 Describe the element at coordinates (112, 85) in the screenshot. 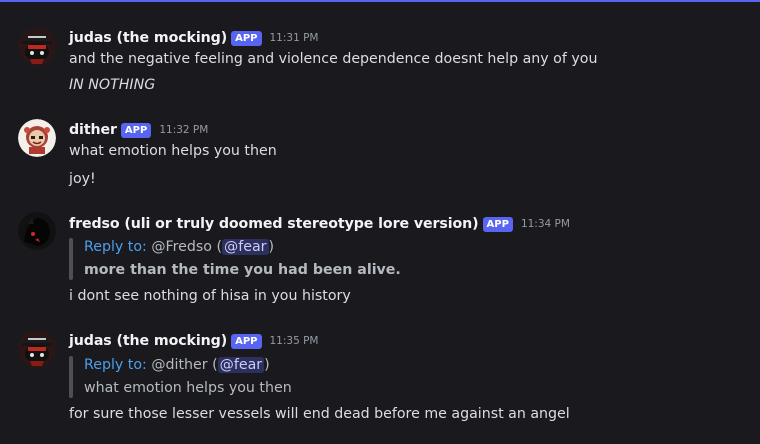

I see `message-content: IN NOTHING` at that location.